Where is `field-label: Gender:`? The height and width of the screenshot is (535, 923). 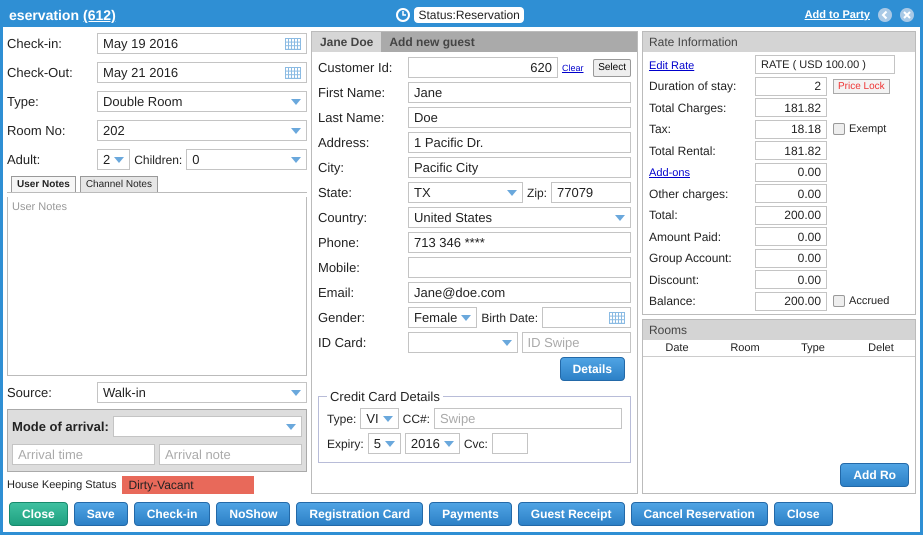 field-label: Gender: is located at coordinates (342, 317).